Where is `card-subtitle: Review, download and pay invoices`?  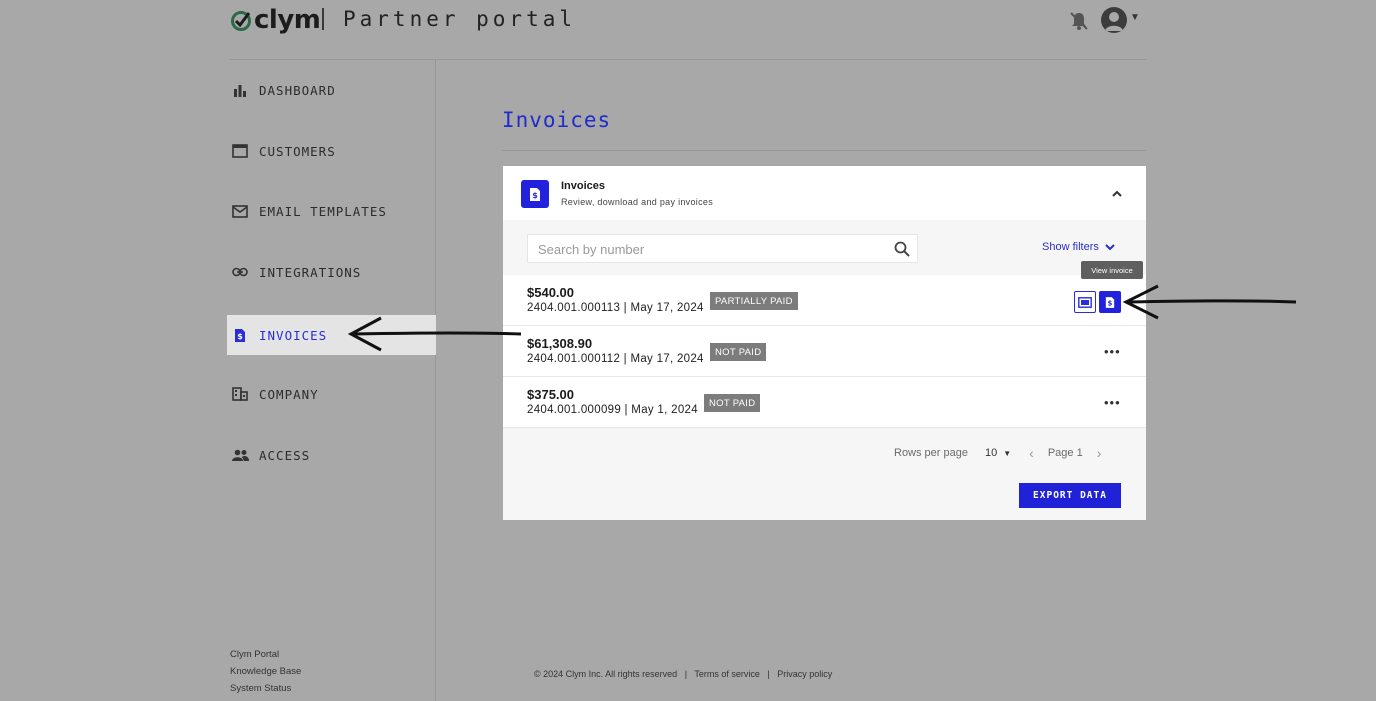
card-subtitle: Review, download and pay invoices is located at coordinates (637, 202).